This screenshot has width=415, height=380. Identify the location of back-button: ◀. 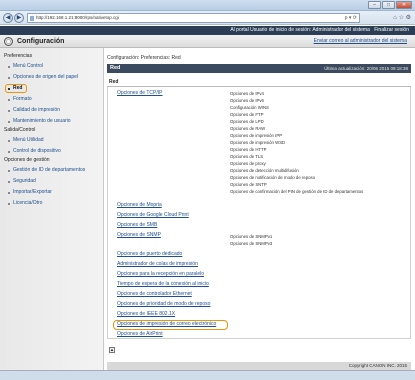
(8, 18).